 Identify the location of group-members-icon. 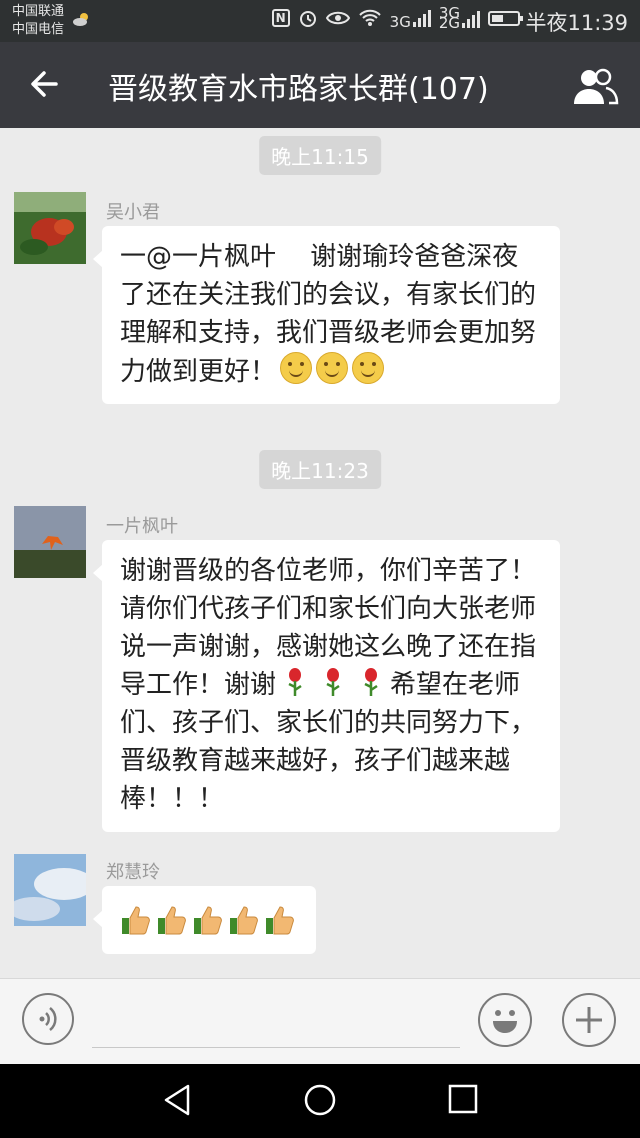
(595, 86).